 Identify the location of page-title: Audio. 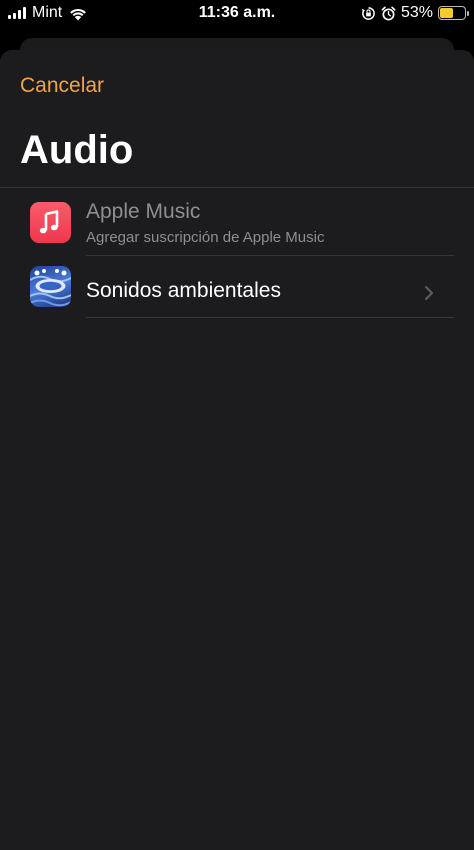
(77, 150).